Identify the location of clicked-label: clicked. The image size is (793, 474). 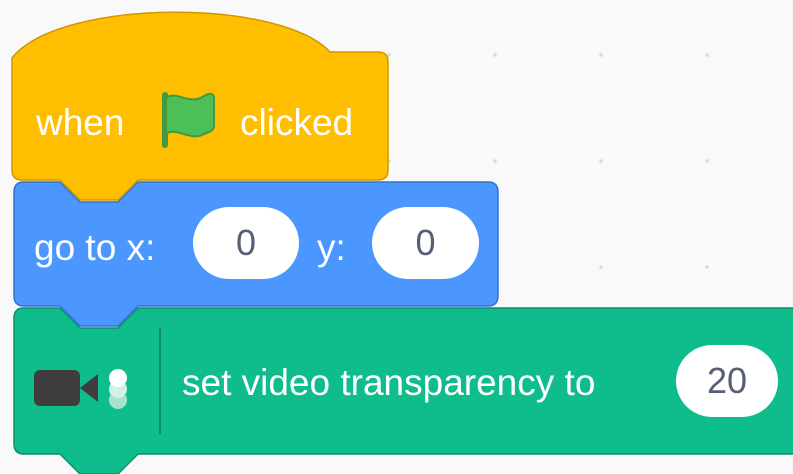
(297, 122).